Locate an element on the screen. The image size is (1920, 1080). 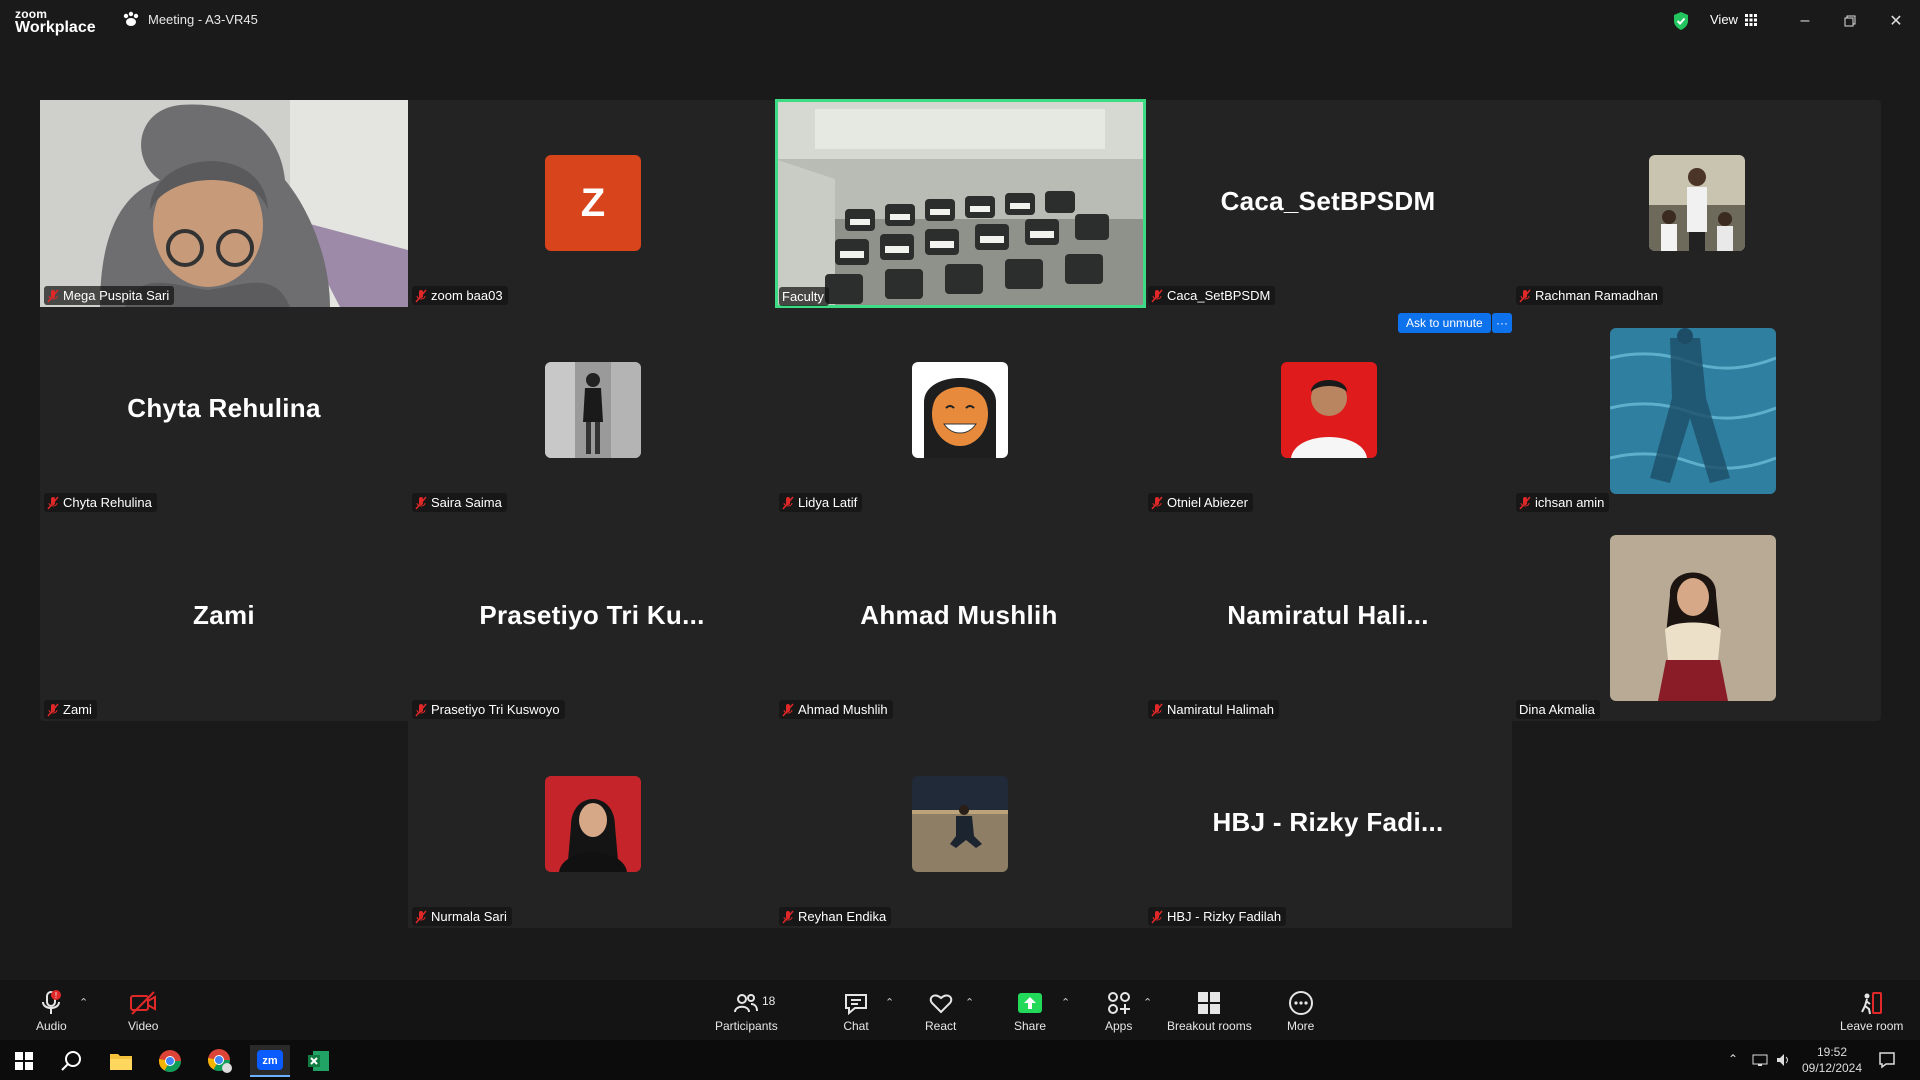
minimize-icon: – is located at coordinates (1805, 21).